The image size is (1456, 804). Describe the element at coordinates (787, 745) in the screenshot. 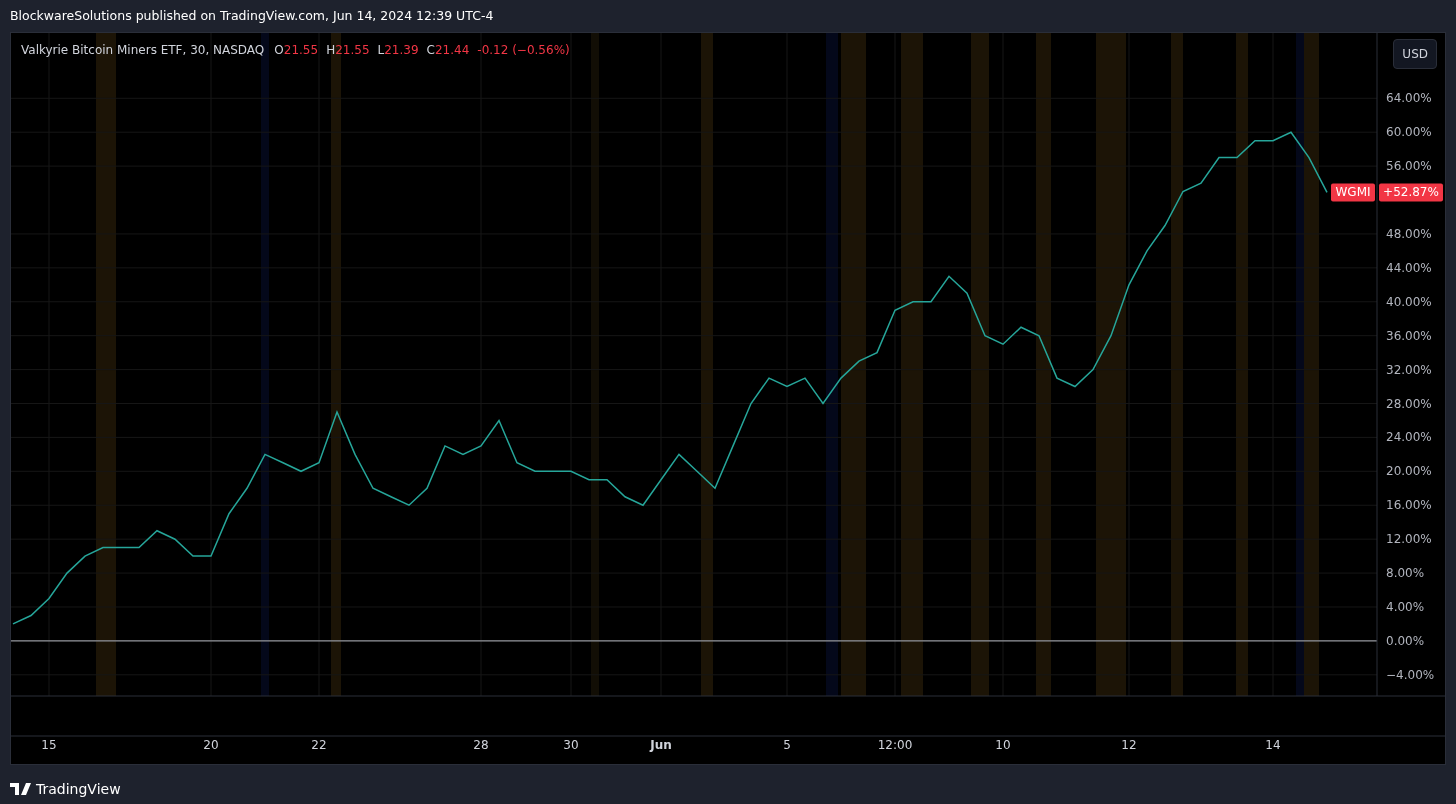

I see `time-tick: 5` at that location.